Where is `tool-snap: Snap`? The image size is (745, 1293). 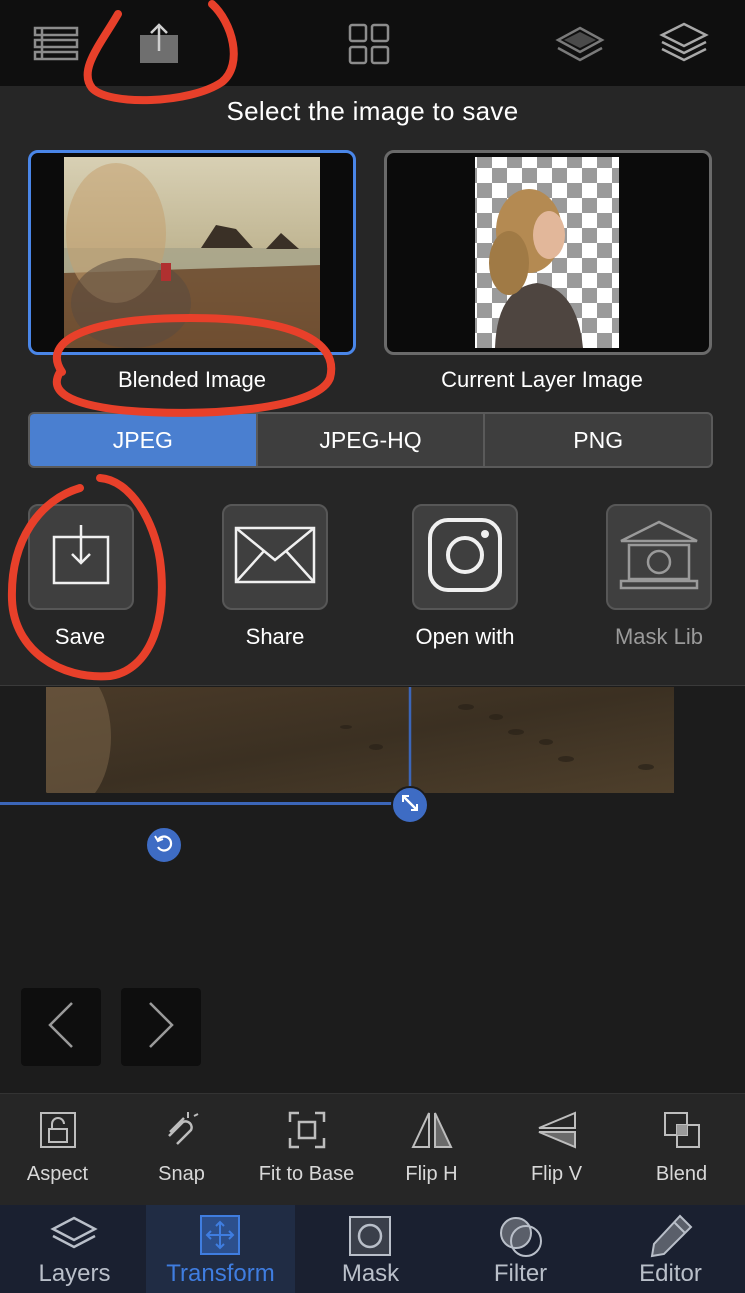
tool-snap: Snap is located at coordinates (181, 1148).